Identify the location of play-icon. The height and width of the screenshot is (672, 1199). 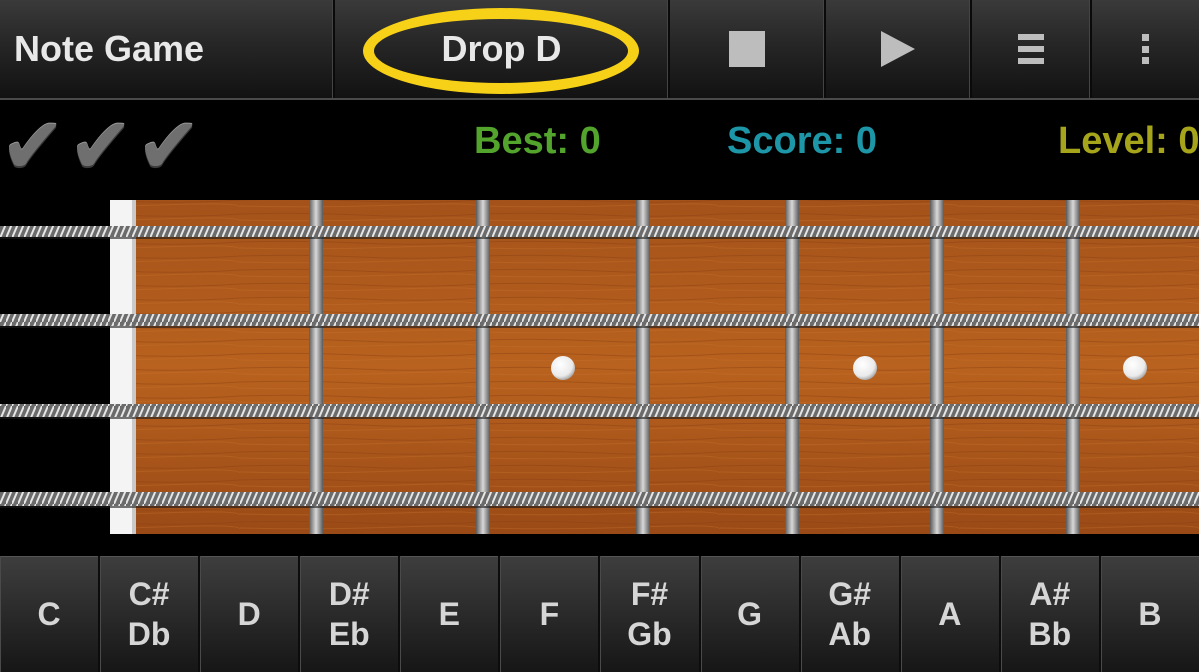
(898, 49).